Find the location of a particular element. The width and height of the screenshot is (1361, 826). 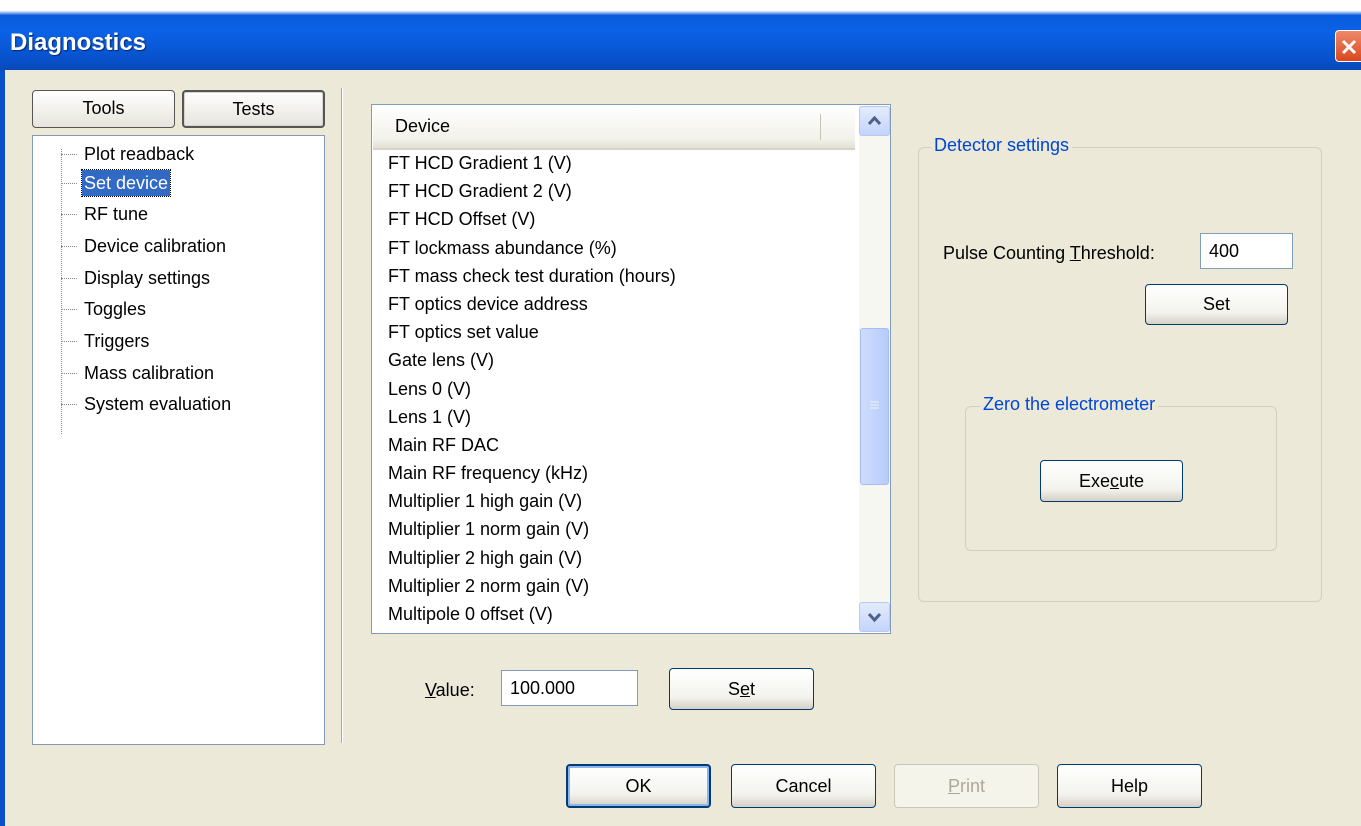

help-button: Help is located at coordinates (1129, 786).